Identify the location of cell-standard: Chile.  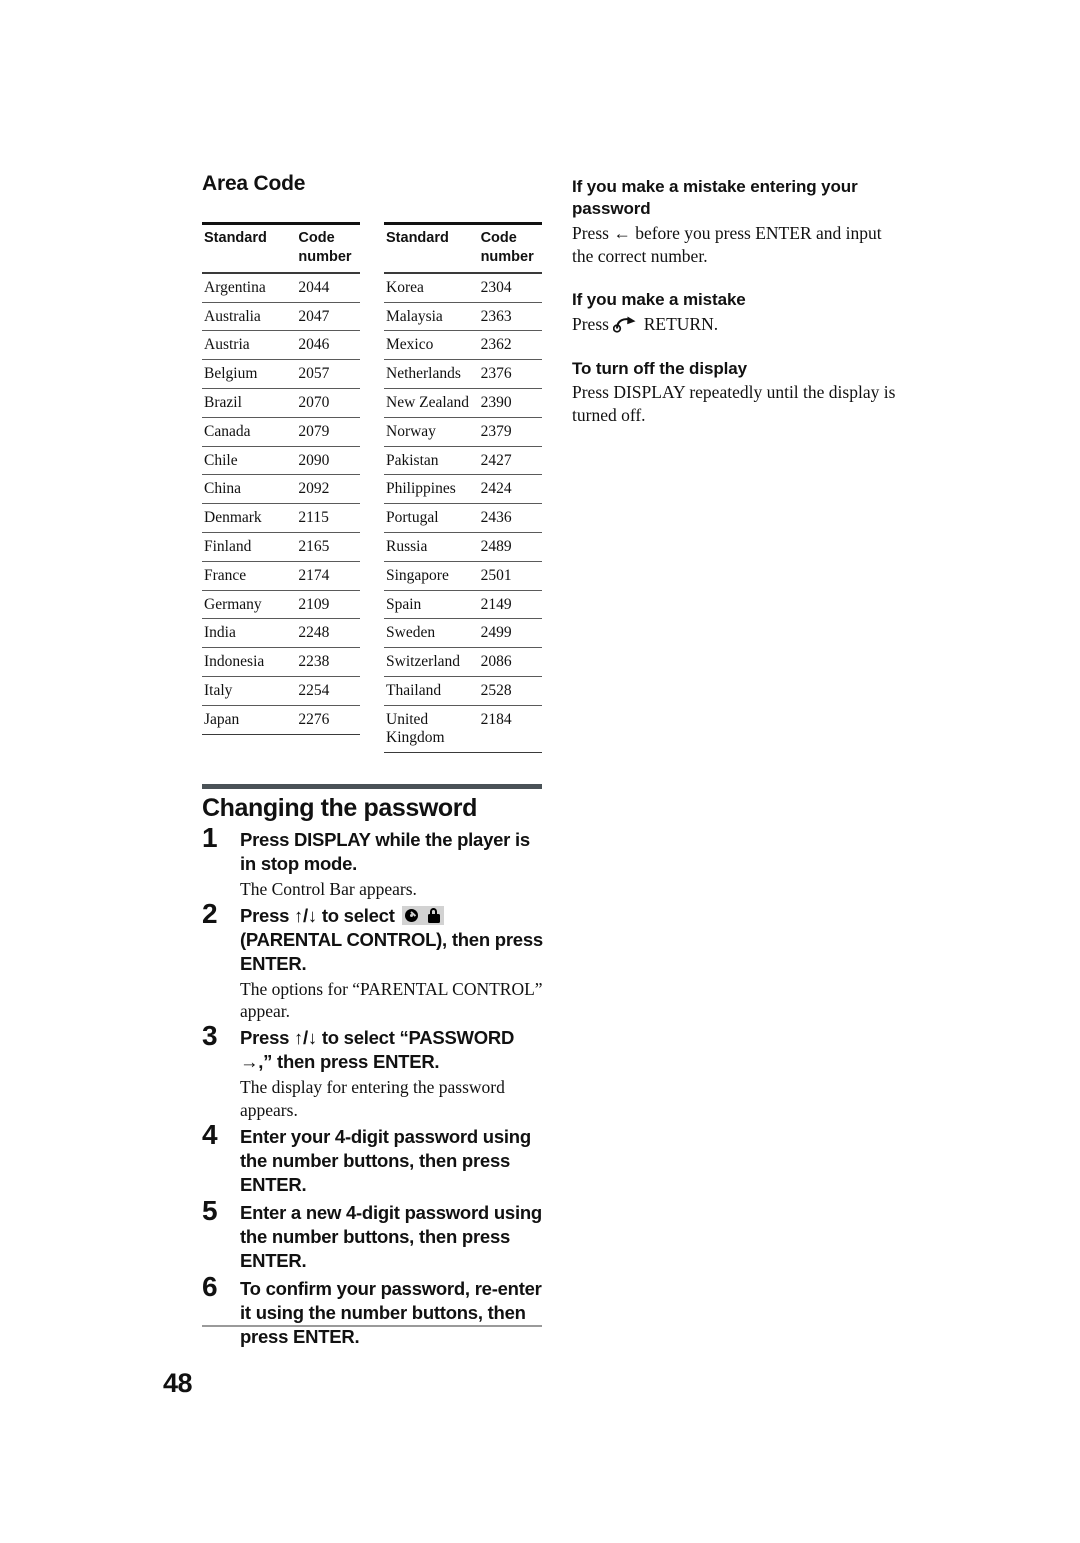
(250, 461).